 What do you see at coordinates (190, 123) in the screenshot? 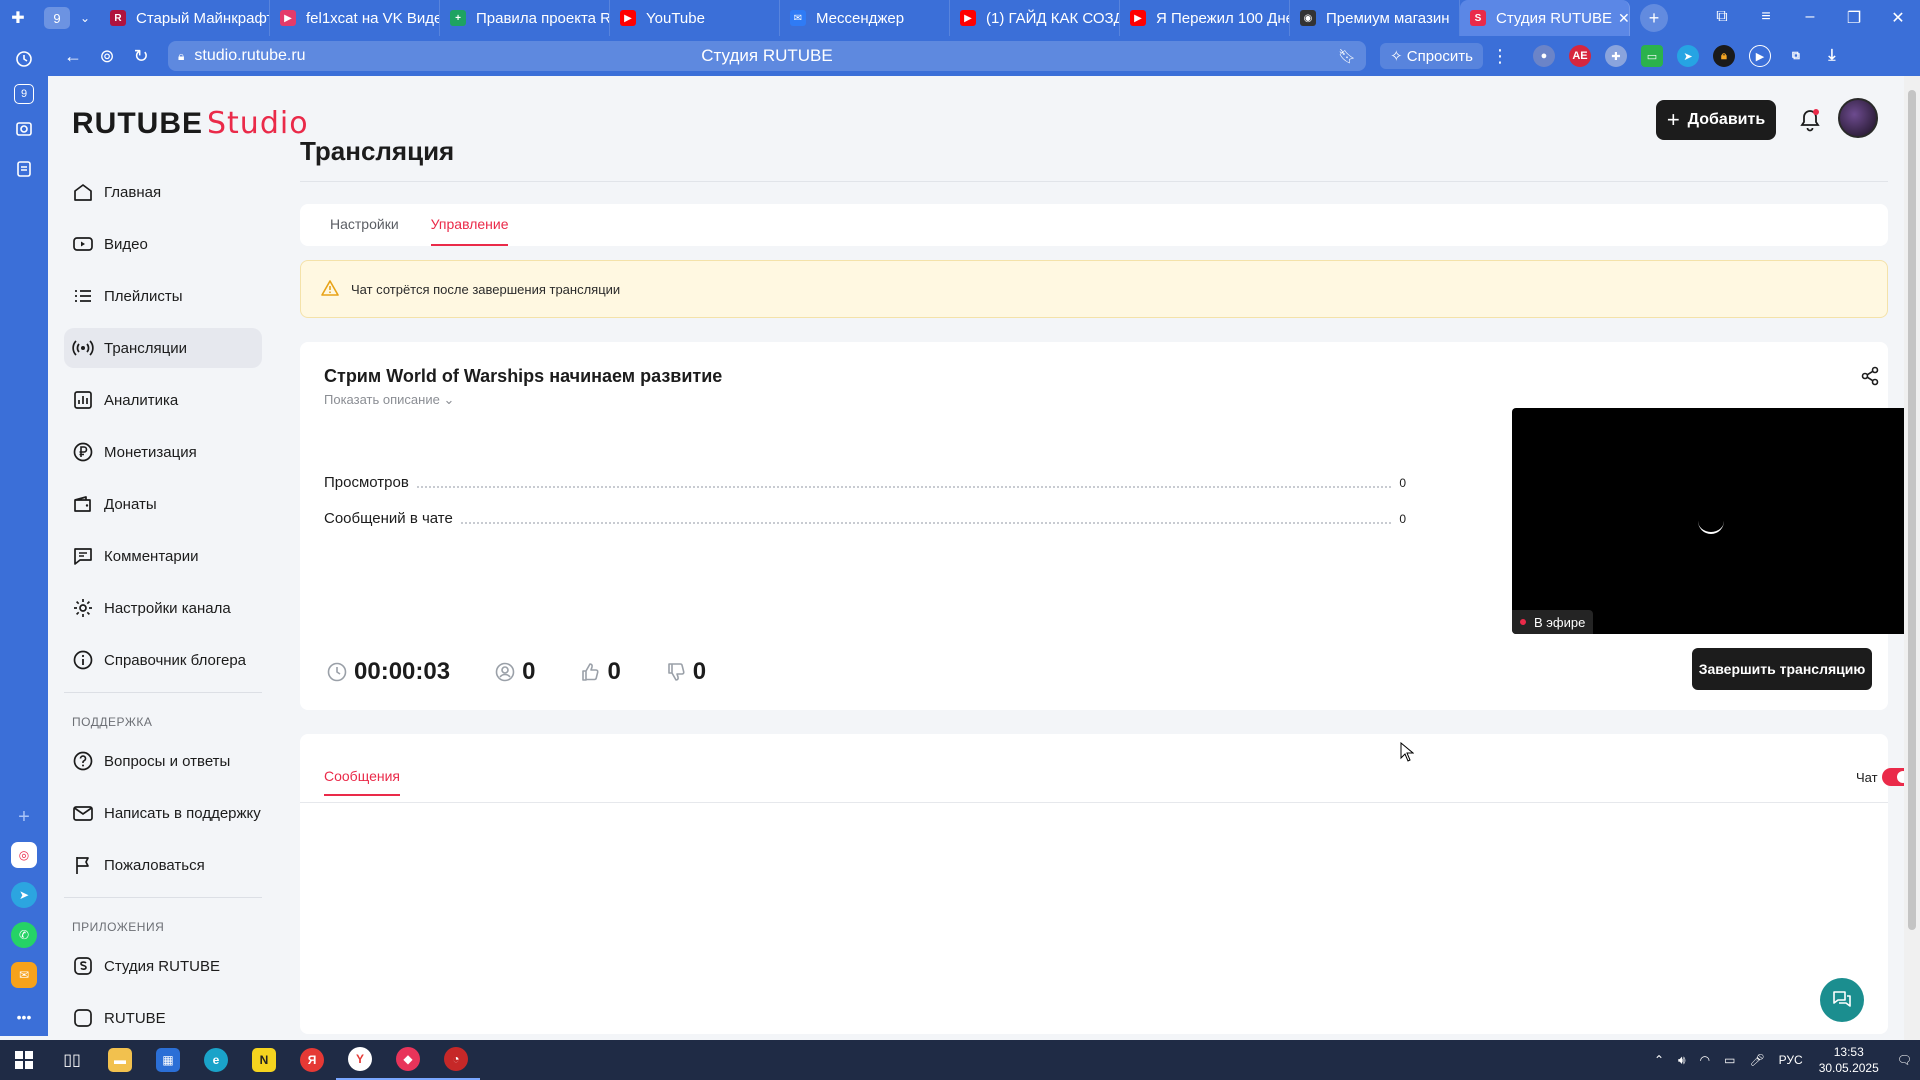
I see `rutube-studio-logo: RUTUBE Studio` at bounding box center [190, 123].